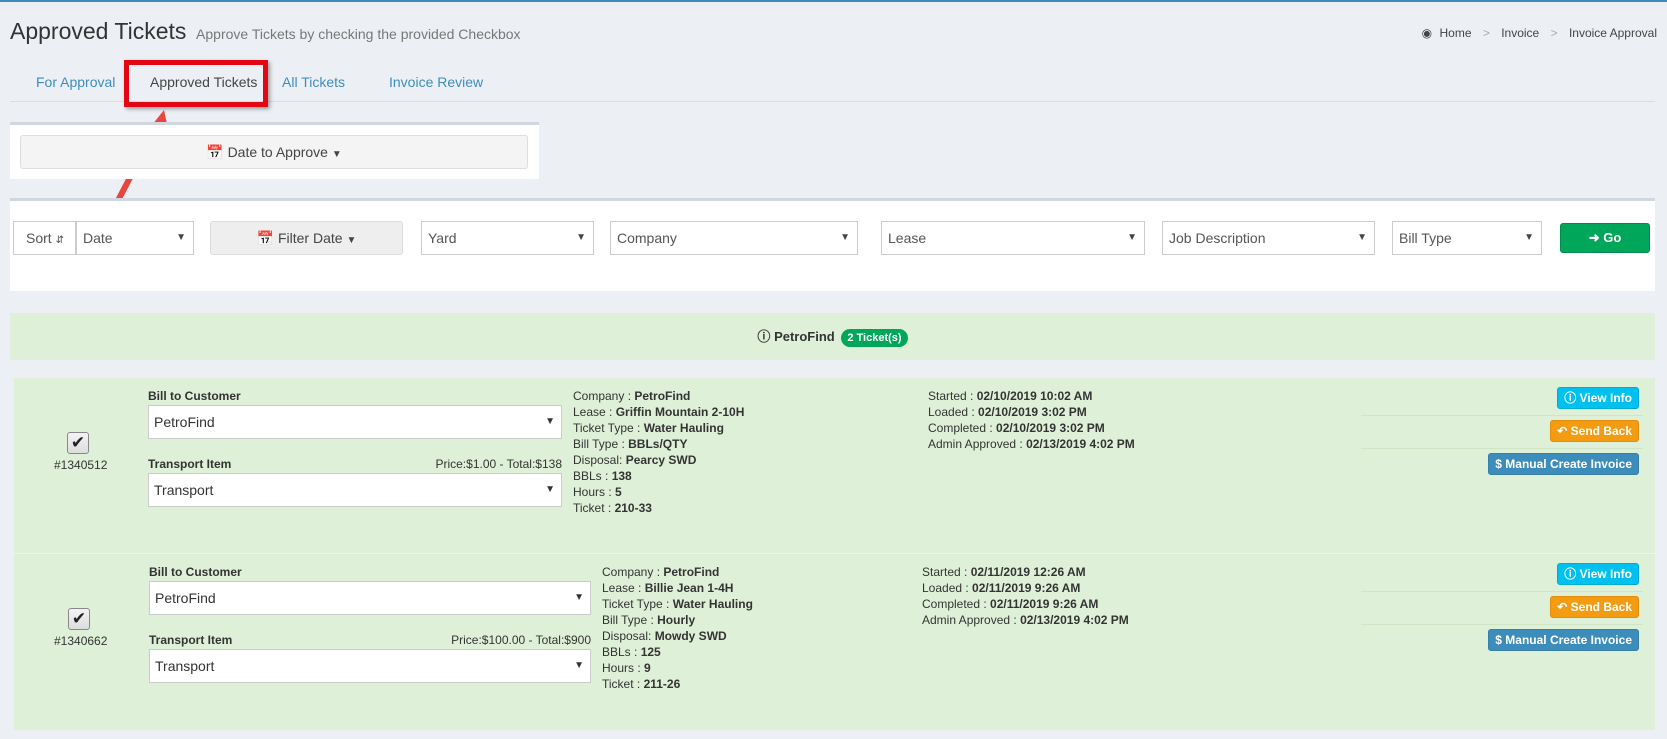 The width and height of the screenshot is (1667, 739). What do you see at coordinates (306, 238) in the screenshot?
I see `filter-date-button: 📅 Filter Date ▼` at bounding box center [306, 238].